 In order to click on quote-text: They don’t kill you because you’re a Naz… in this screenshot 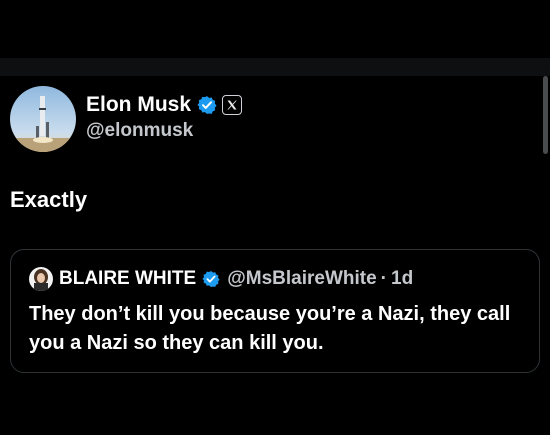, I will do `click(270, 328)`.